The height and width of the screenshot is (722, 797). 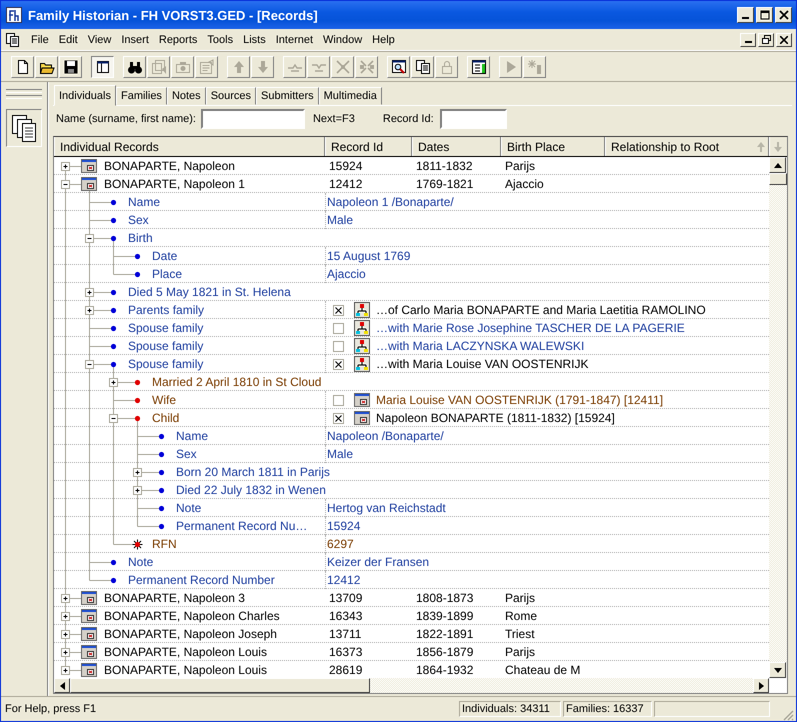 I want to click on copy-icon, so click(x=422, y=66).